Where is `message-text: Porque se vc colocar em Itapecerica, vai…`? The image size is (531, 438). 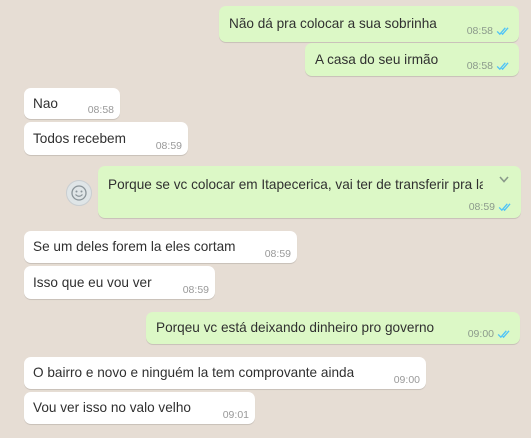
message-text: Porque se vc colocar em Itapecerica, vai… is located at coordinates (295, 184).